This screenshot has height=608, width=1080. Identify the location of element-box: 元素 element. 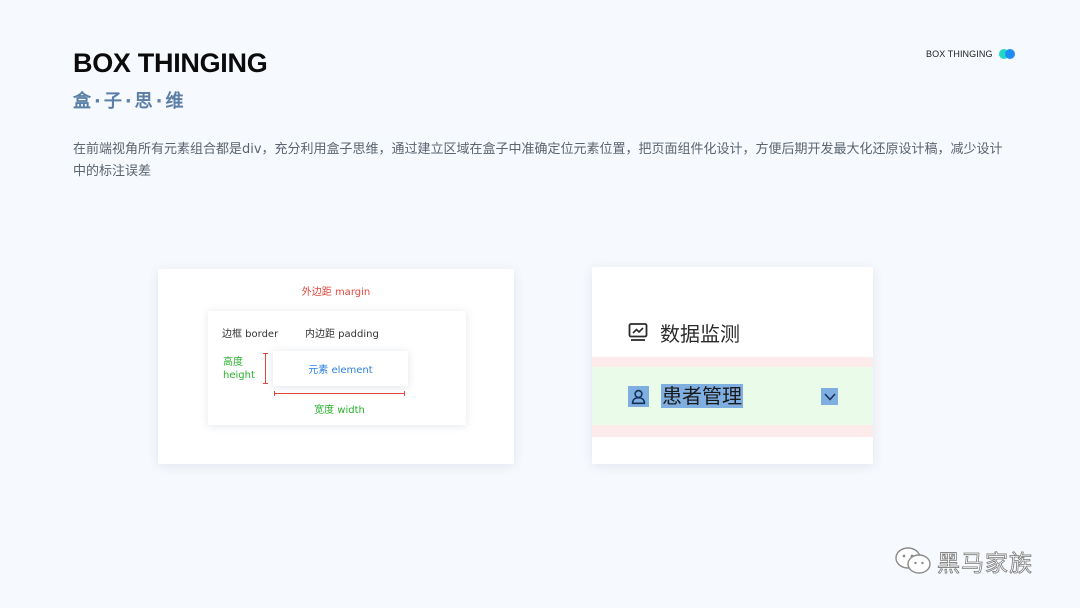
(340, 368).